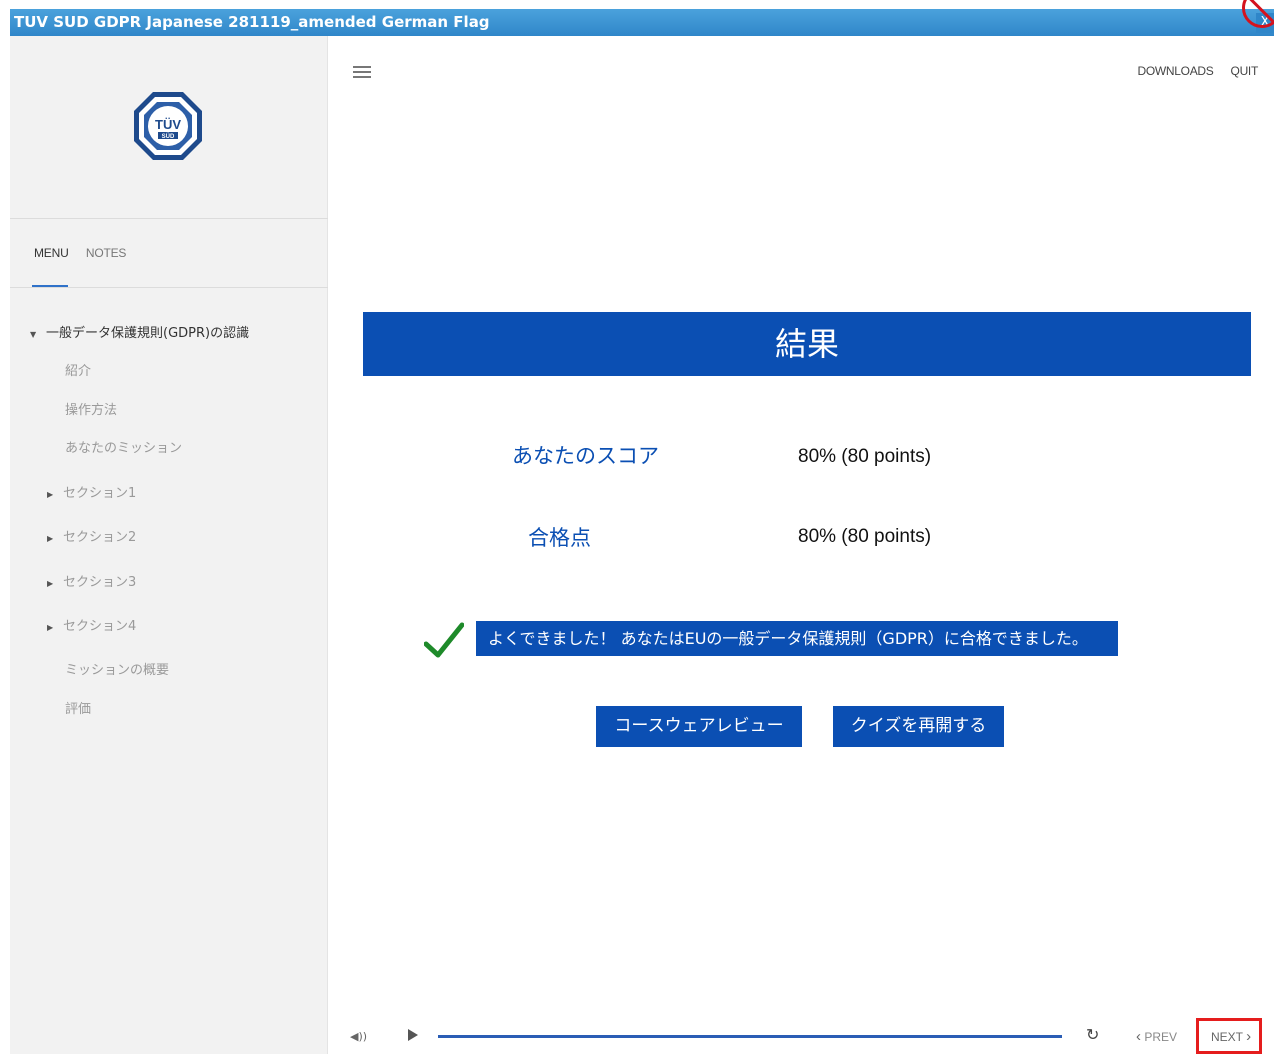  Describe the element at coordinates (33, 334) in the screenshot. I see `caret-down-icon: ▼` at that location.